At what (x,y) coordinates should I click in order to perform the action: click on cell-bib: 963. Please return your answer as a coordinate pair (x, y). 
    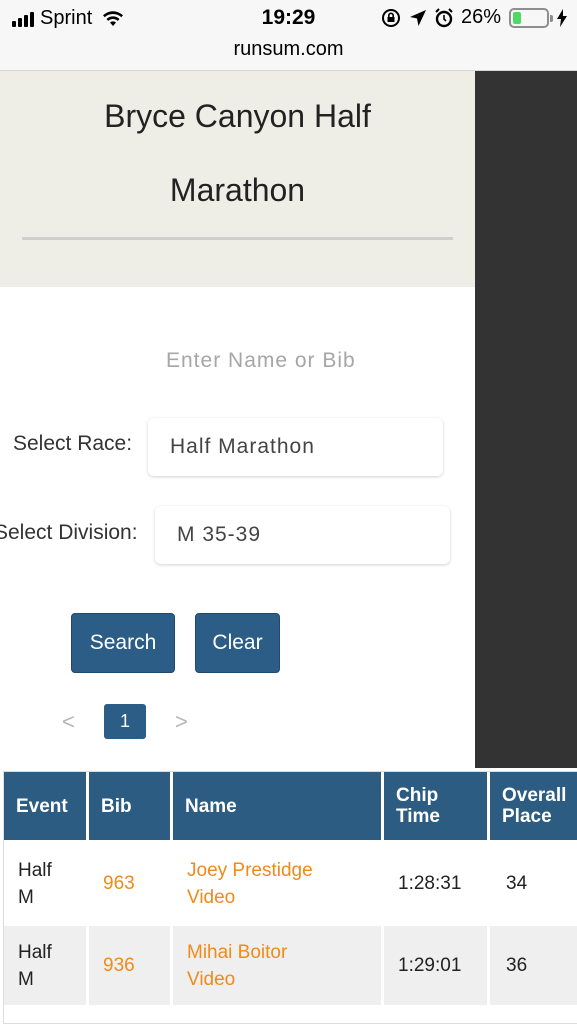
    Looking at the image, I should click on (129, 883).